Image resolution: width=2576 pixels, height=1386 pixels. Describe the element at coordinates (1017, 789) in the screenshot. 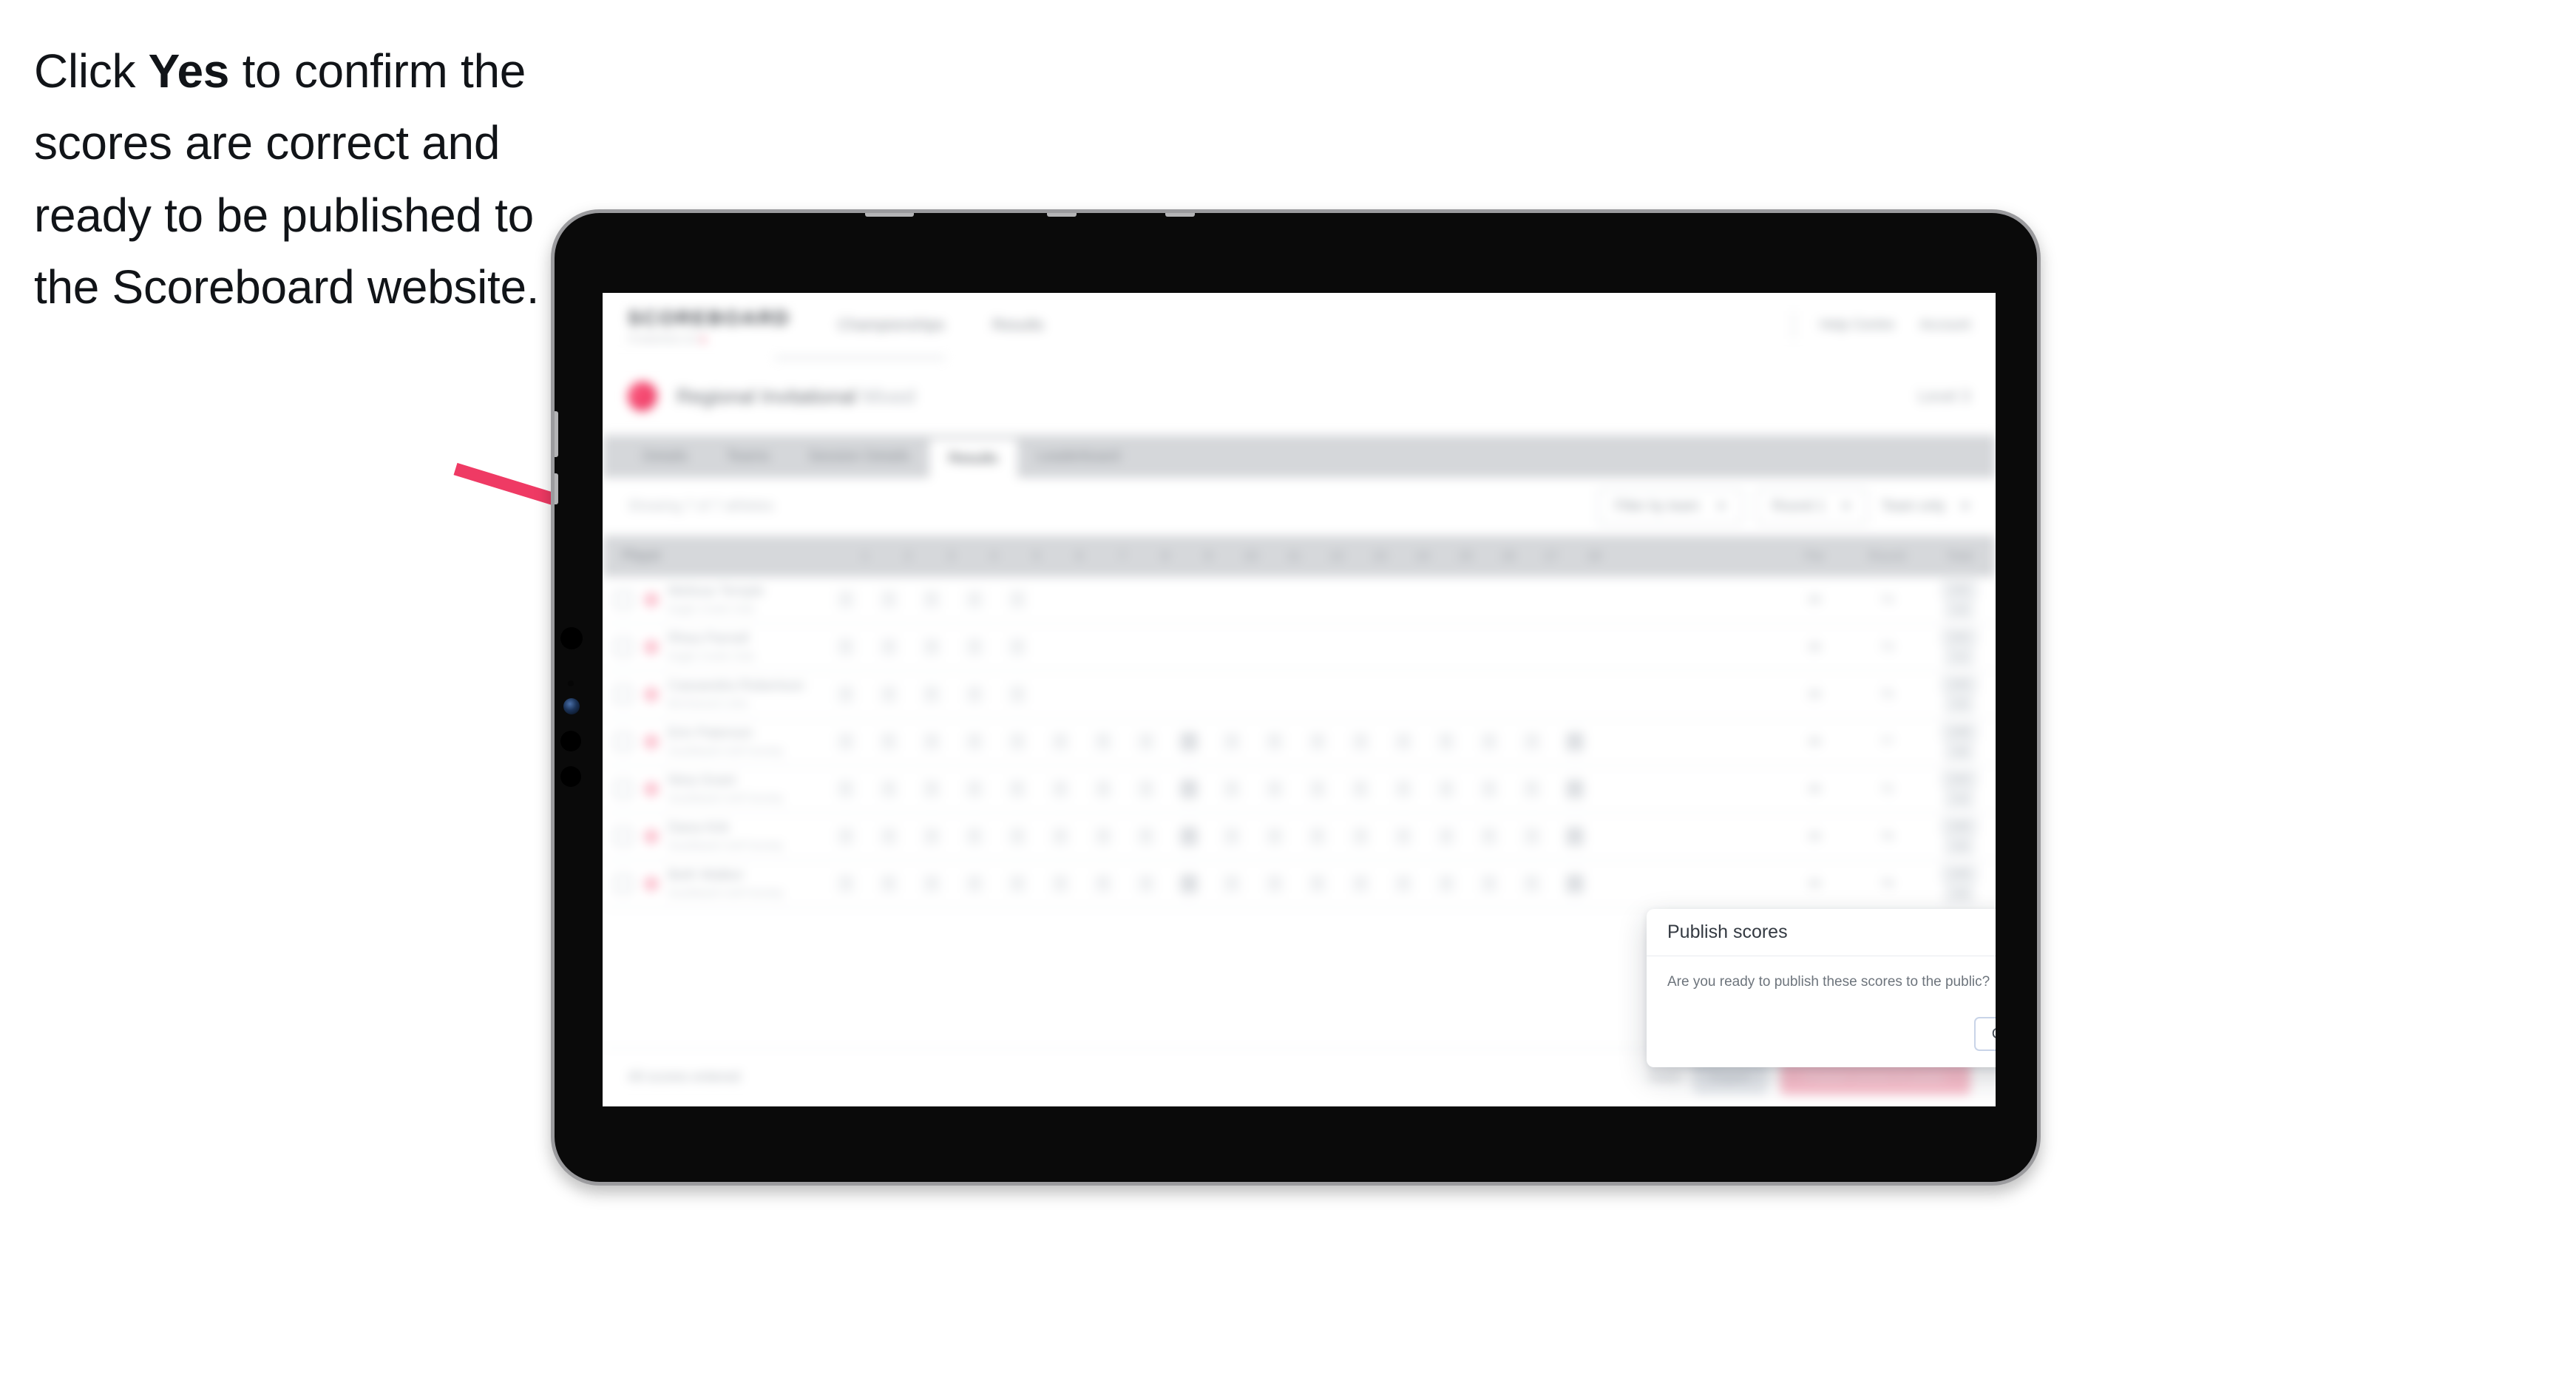

I see `score-cell-hole-5: 5` at that location.